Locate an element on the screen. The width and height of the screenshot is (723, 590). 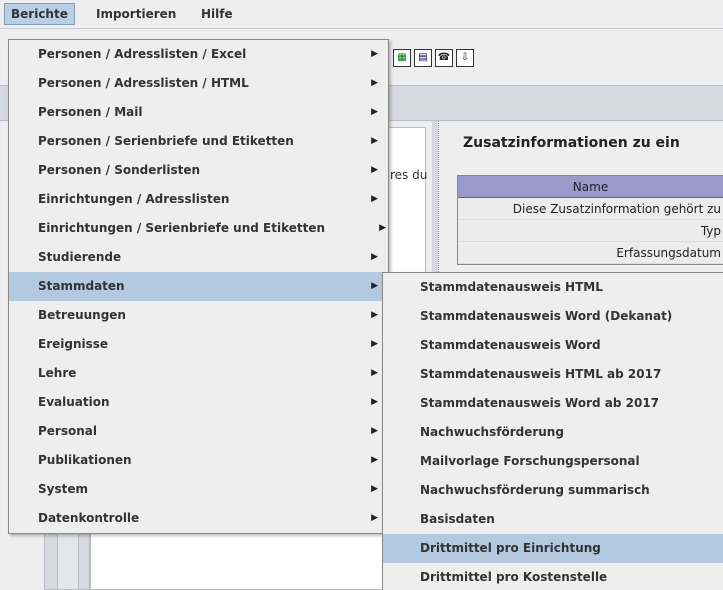
export-icon: ⇩ is located at coordinates (465, 58).